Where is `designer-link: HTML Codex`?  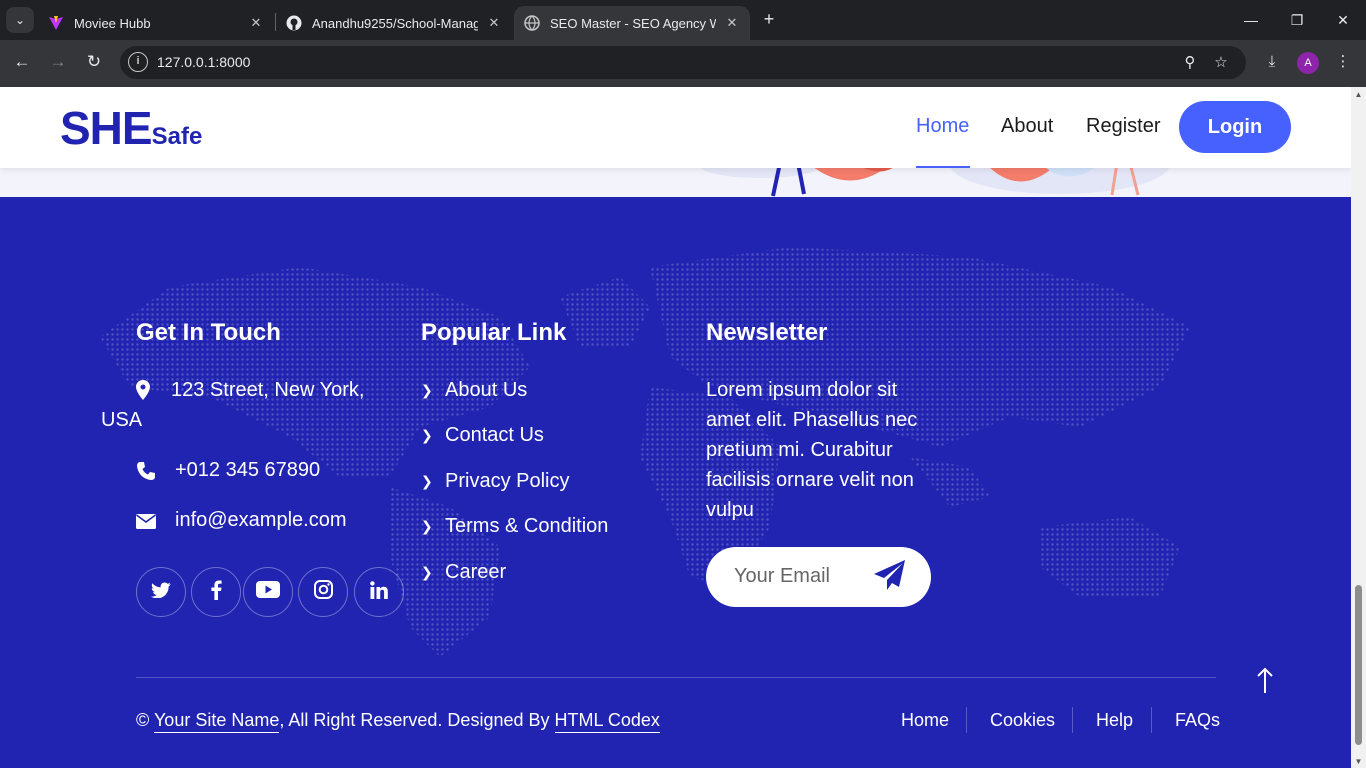 designer-link: HTML Codex is located at coordinates (607, 721).